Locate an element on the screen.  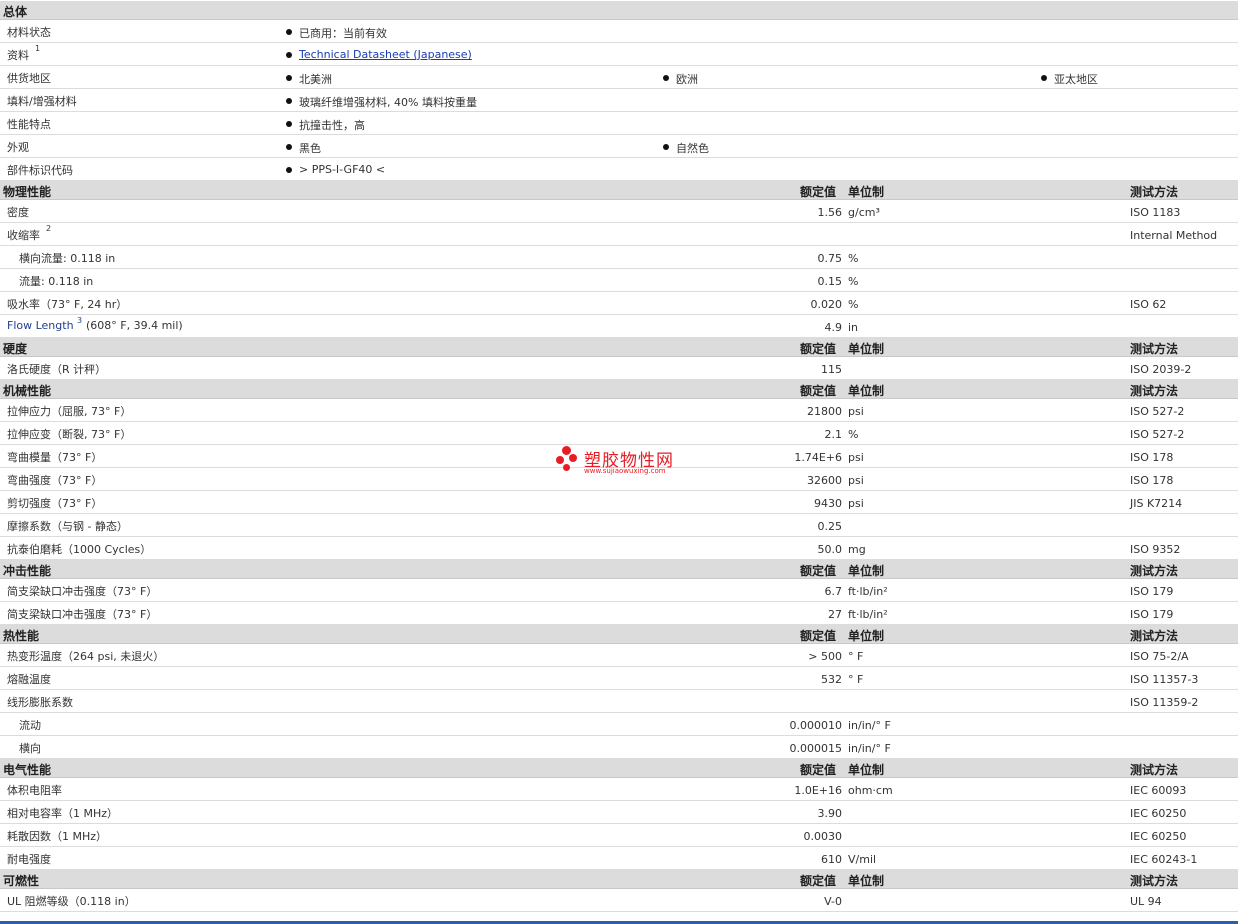
property-label: 简支梁缺口冲击强度（73° F） is located at coordinates (82, 591).